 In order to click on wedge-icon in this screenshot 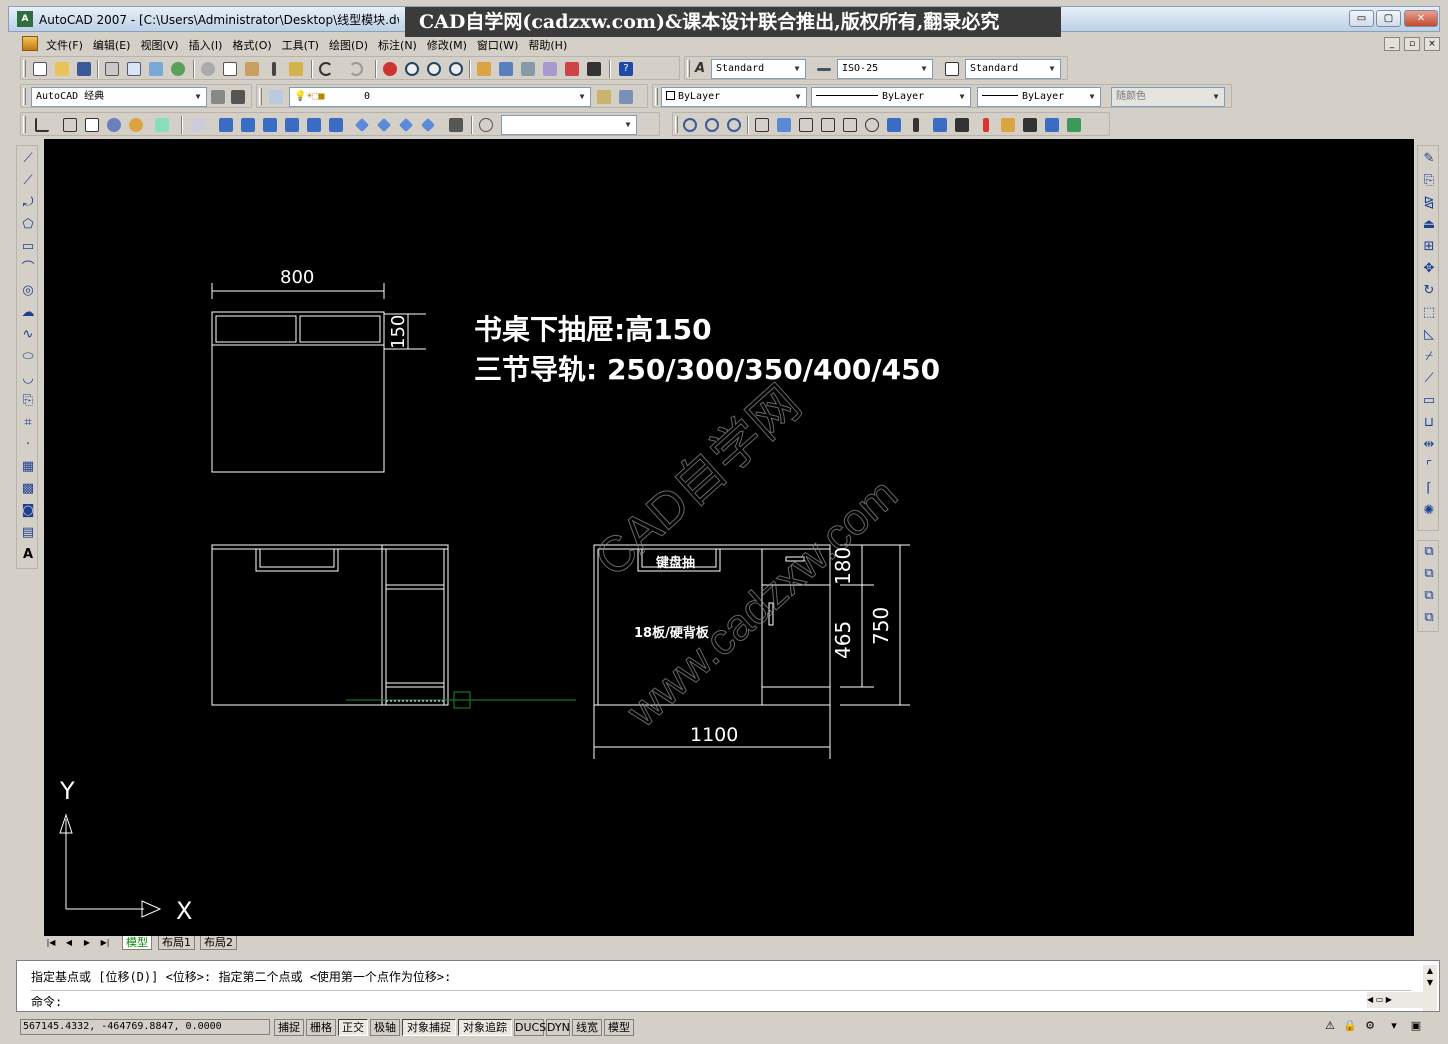, I will do `click(784, 125)`.